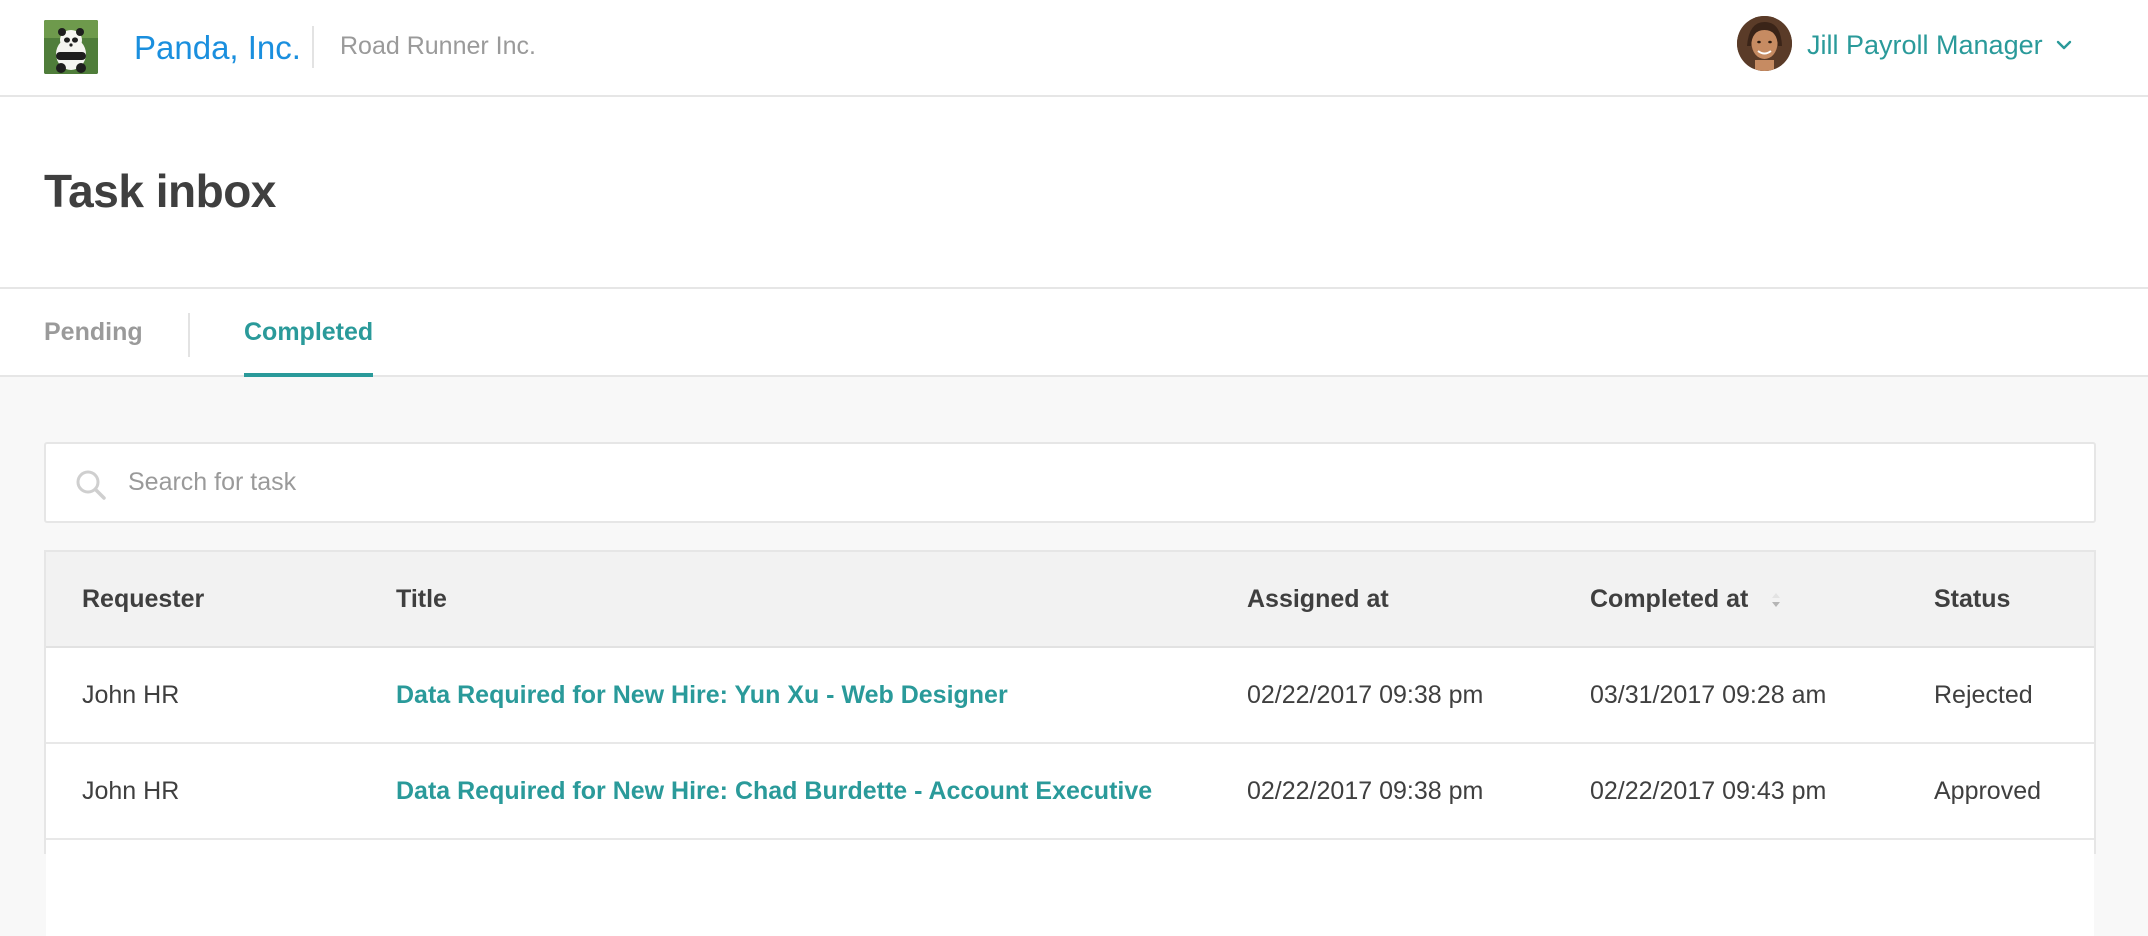  I want to click on completed-at-cell: 02/22/2017 09:43 pm, so click(1708, 791).